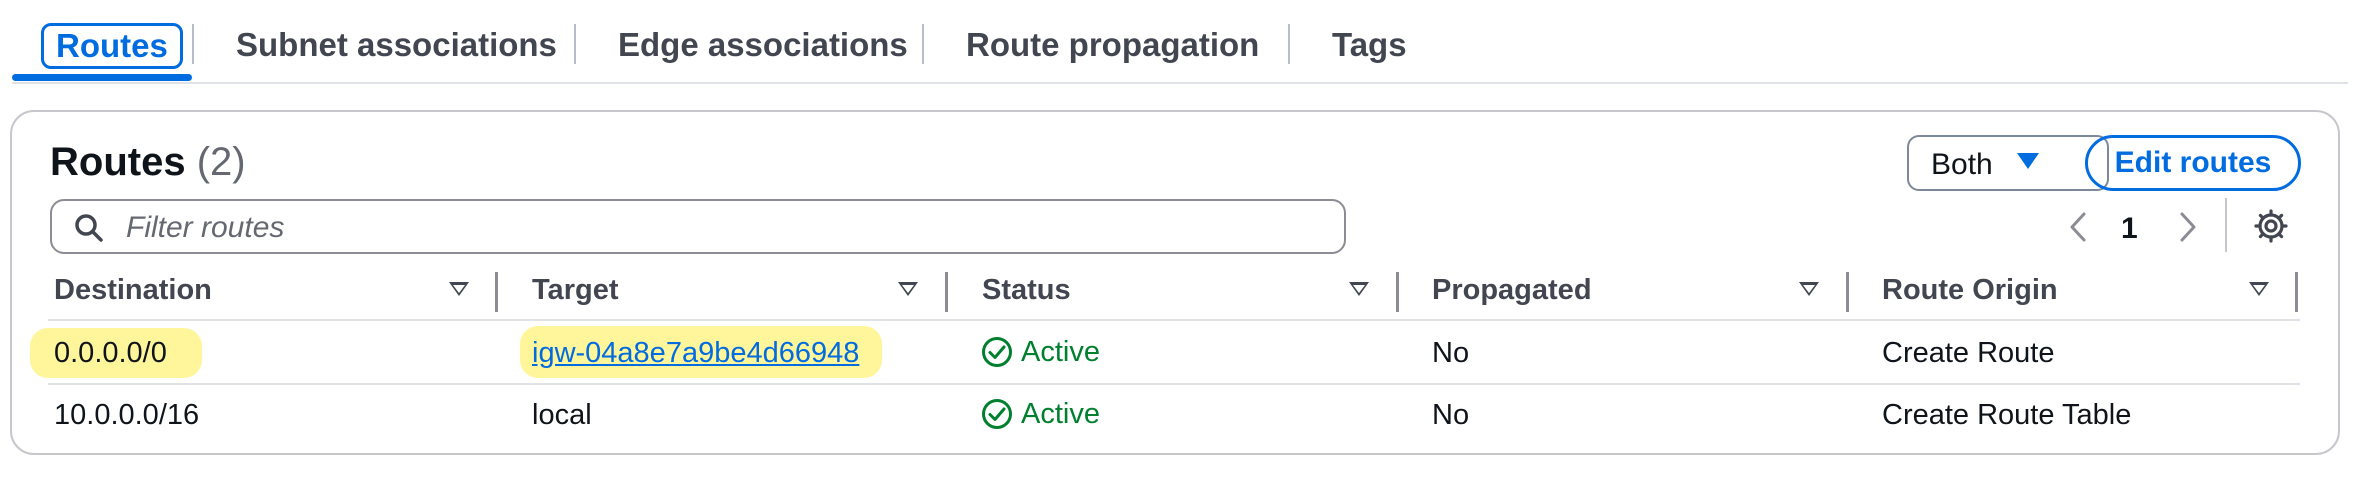 The image size is (2364, 478). I want to click on pager-divider, so click(2226, 225).